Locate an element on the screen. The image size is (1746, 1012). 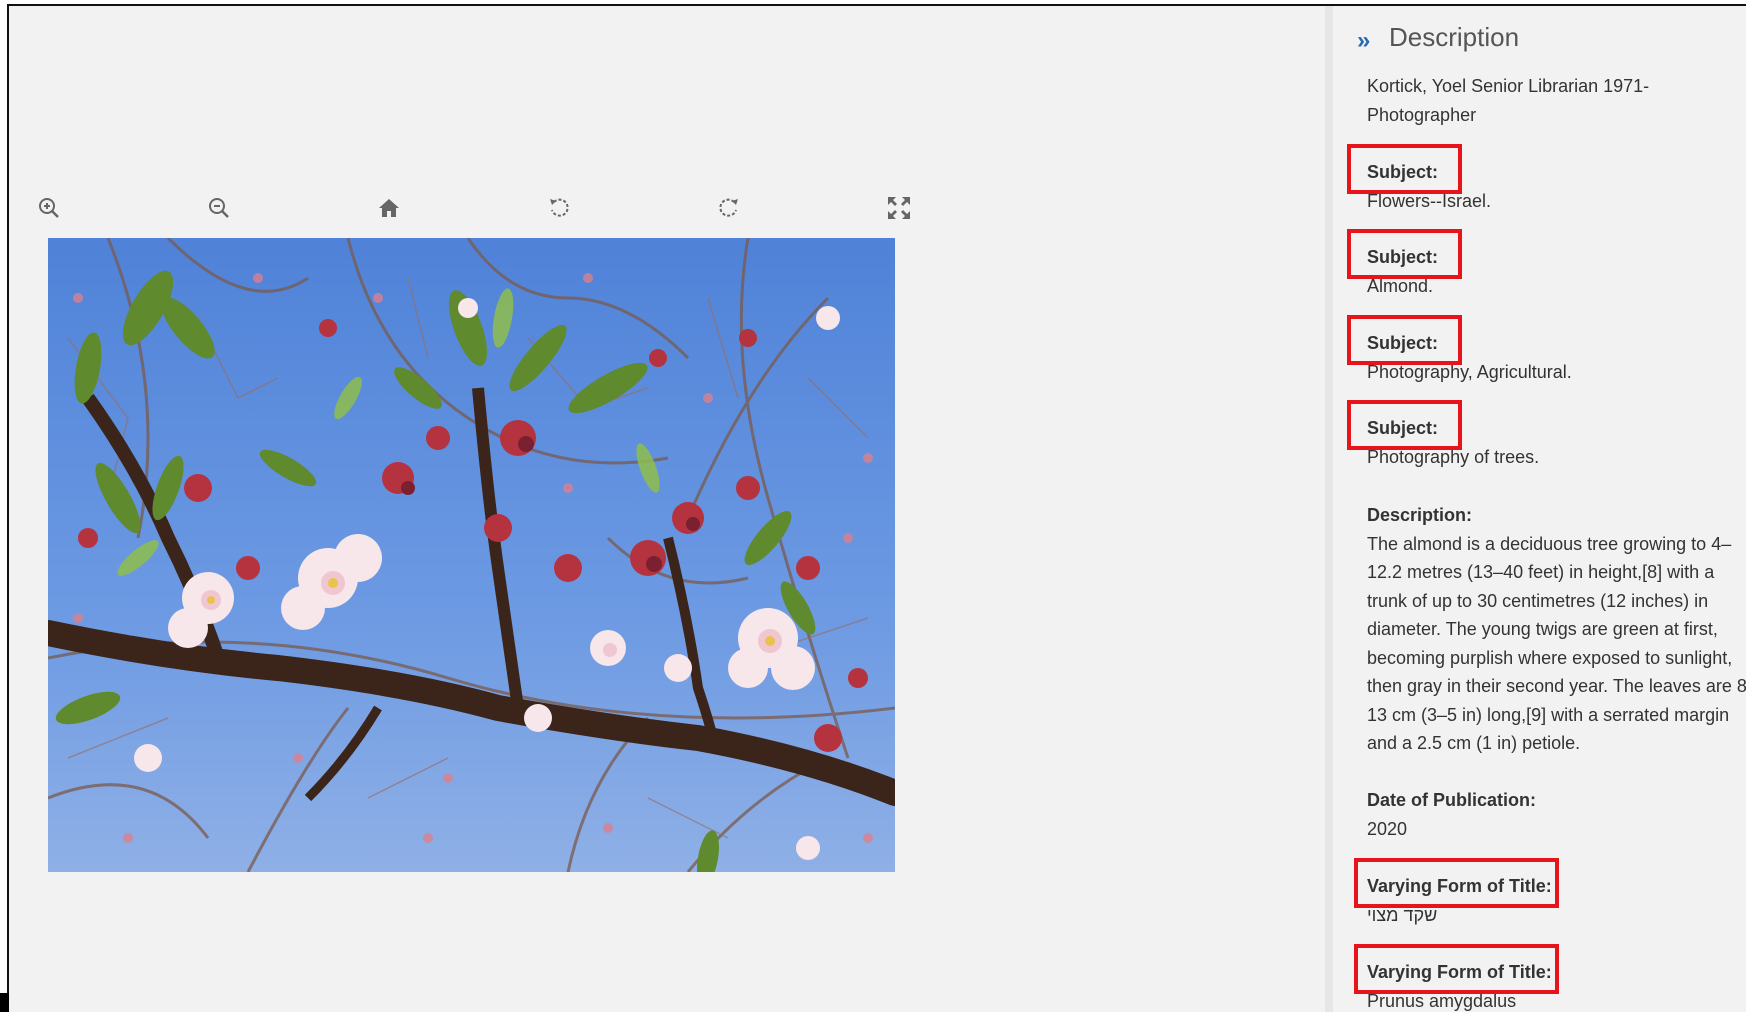
collapse-chevron-icon: » is located at coordinates (1370, 40).